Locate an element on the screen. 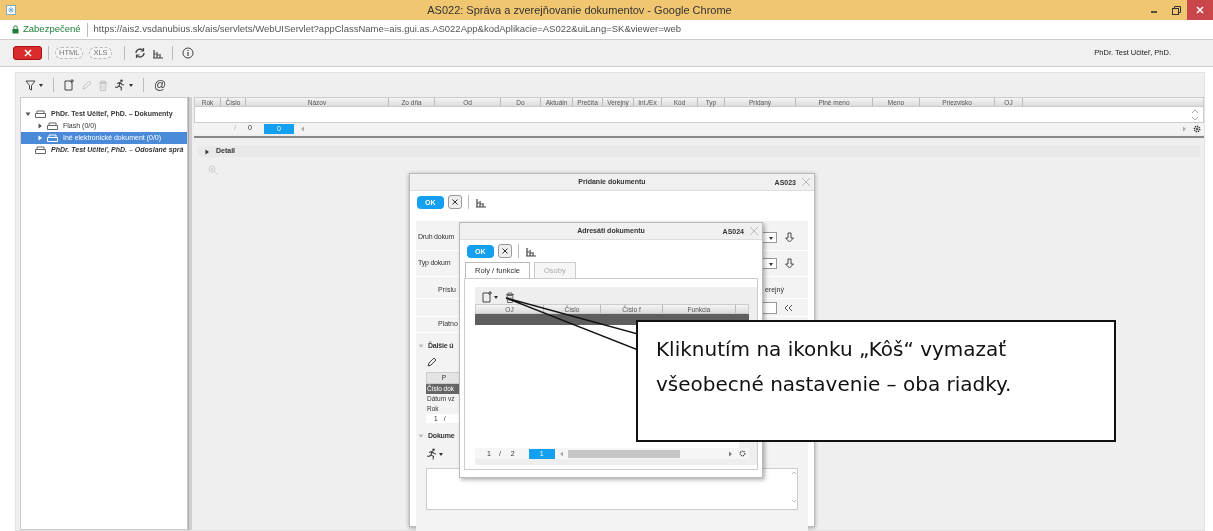  filter-button is located at coordinates (34, 85).